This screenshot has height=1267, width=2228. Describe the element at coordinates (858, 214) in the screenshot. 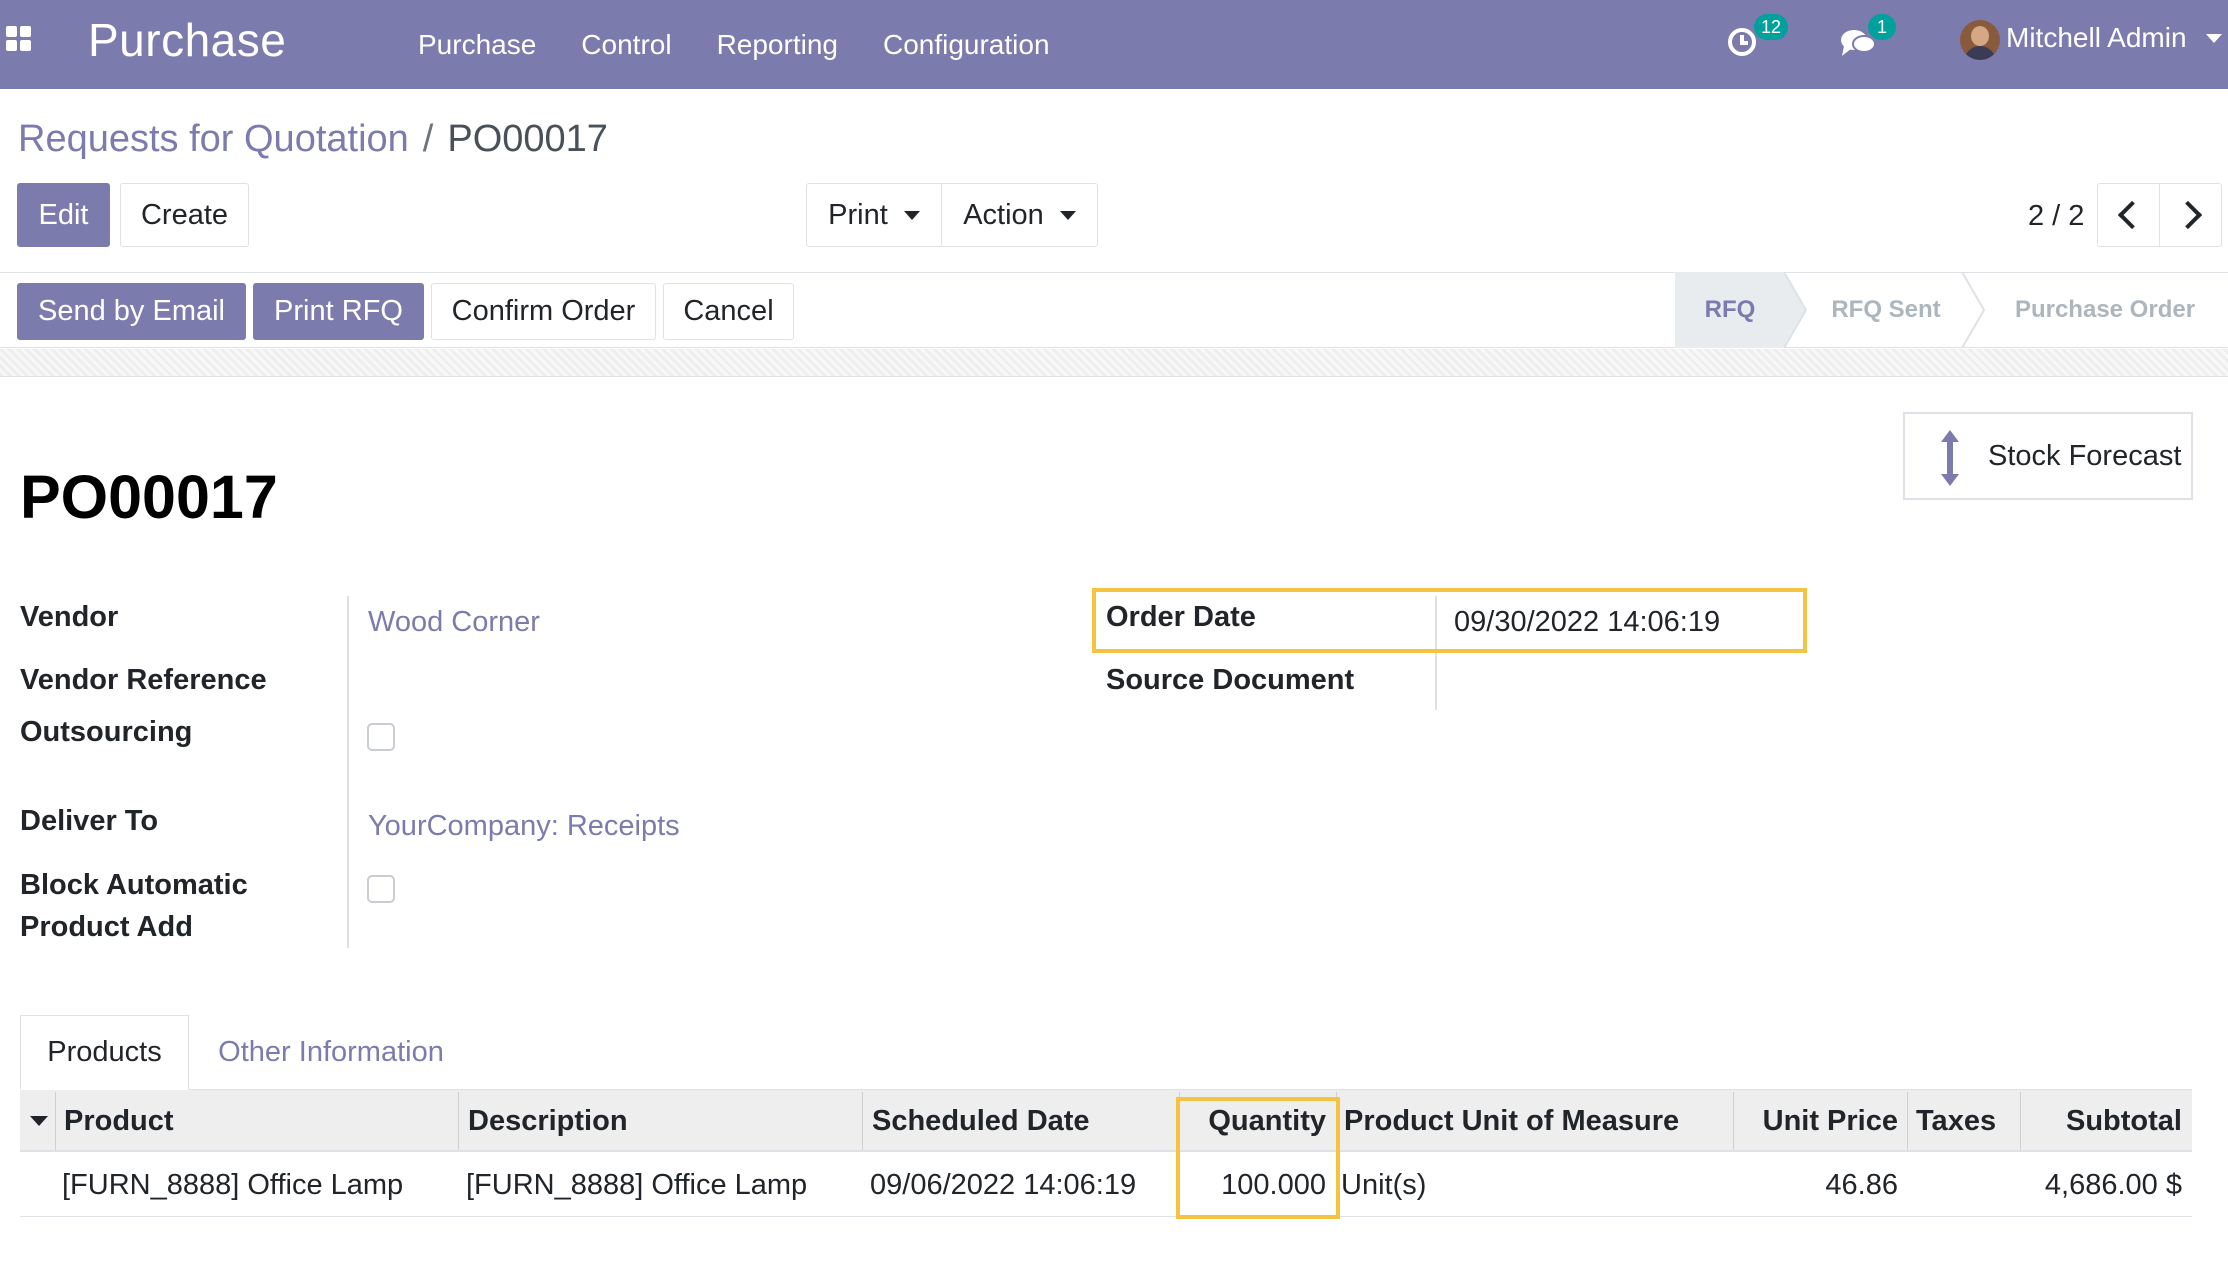

I see `print-label: Print` at that location.